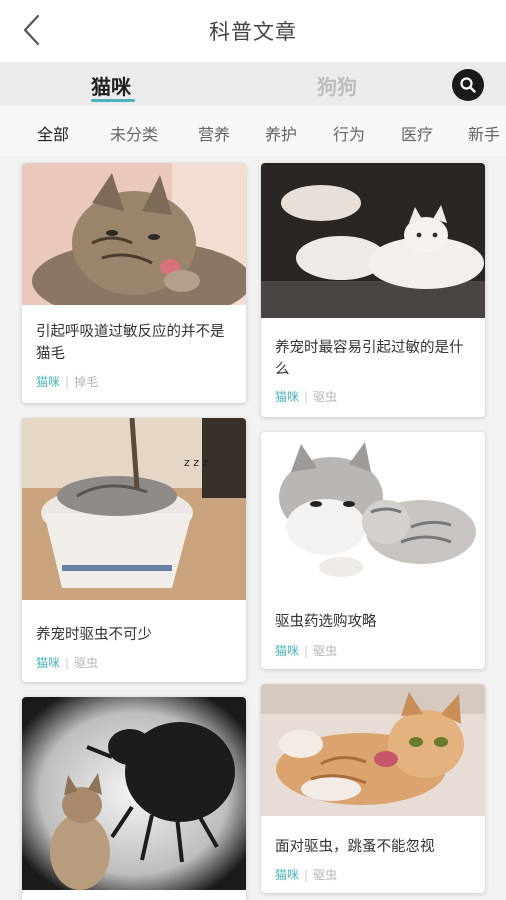  I want to click on article-card: 养宠时最容易引起过敏的是什么 猫咪 | 驱虫, so click(373, 290).